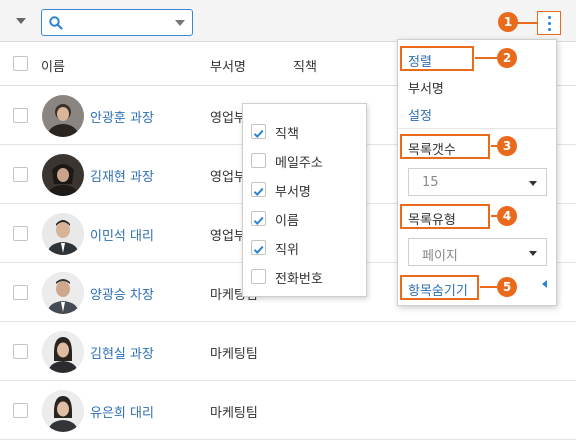 The image size is (576, 440). Describe the element at coordinates (288, 351) in the screenshot. I see `table-row: 김현실 과장 마케팅팀` at that location.